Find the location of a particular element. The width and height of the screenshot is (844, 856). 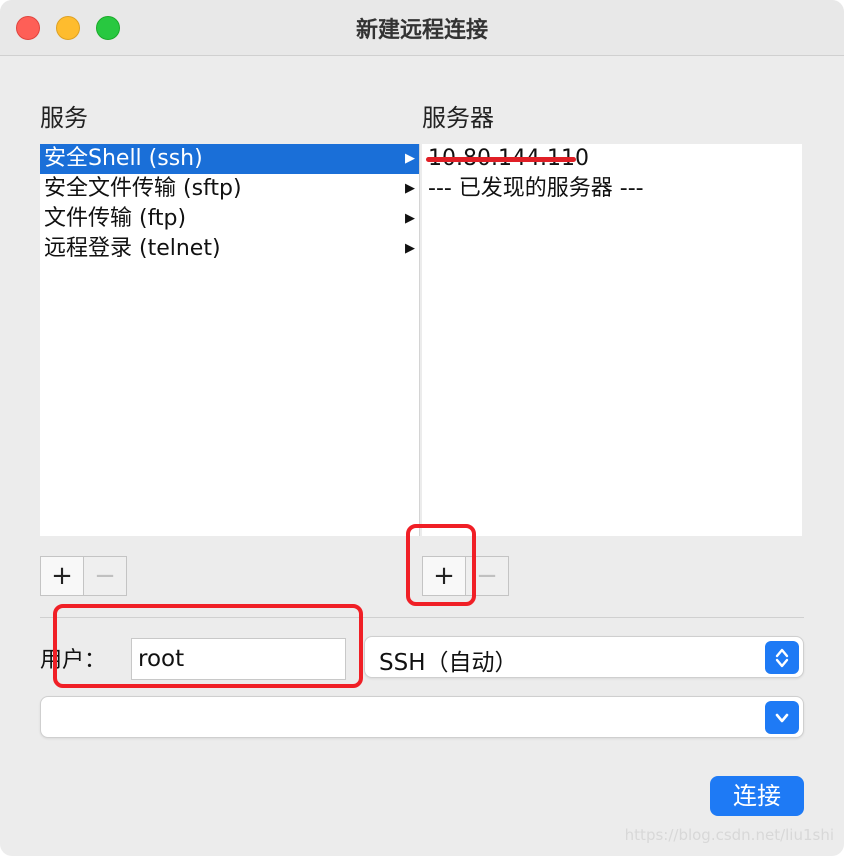

chevron-down-icon is located at coordinates (782, 717).